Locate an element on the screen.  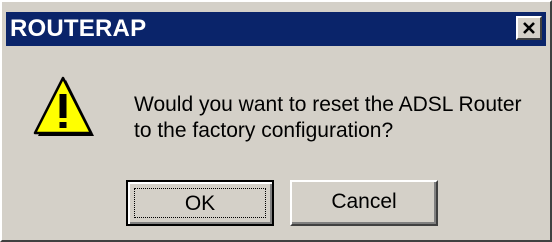
cancel-button: Cancel is located at coordinates (364, 203).